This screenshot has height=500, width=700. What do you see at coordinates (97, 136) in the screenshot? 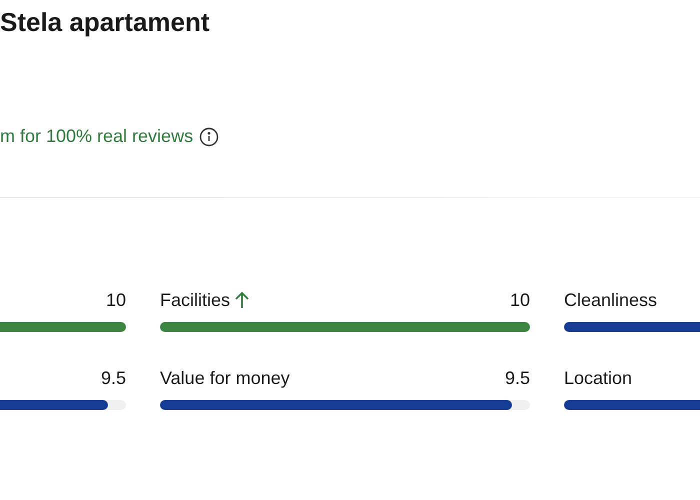
I see `reviews-note: m for 100% real reviews` at bounding box center [97, 136].